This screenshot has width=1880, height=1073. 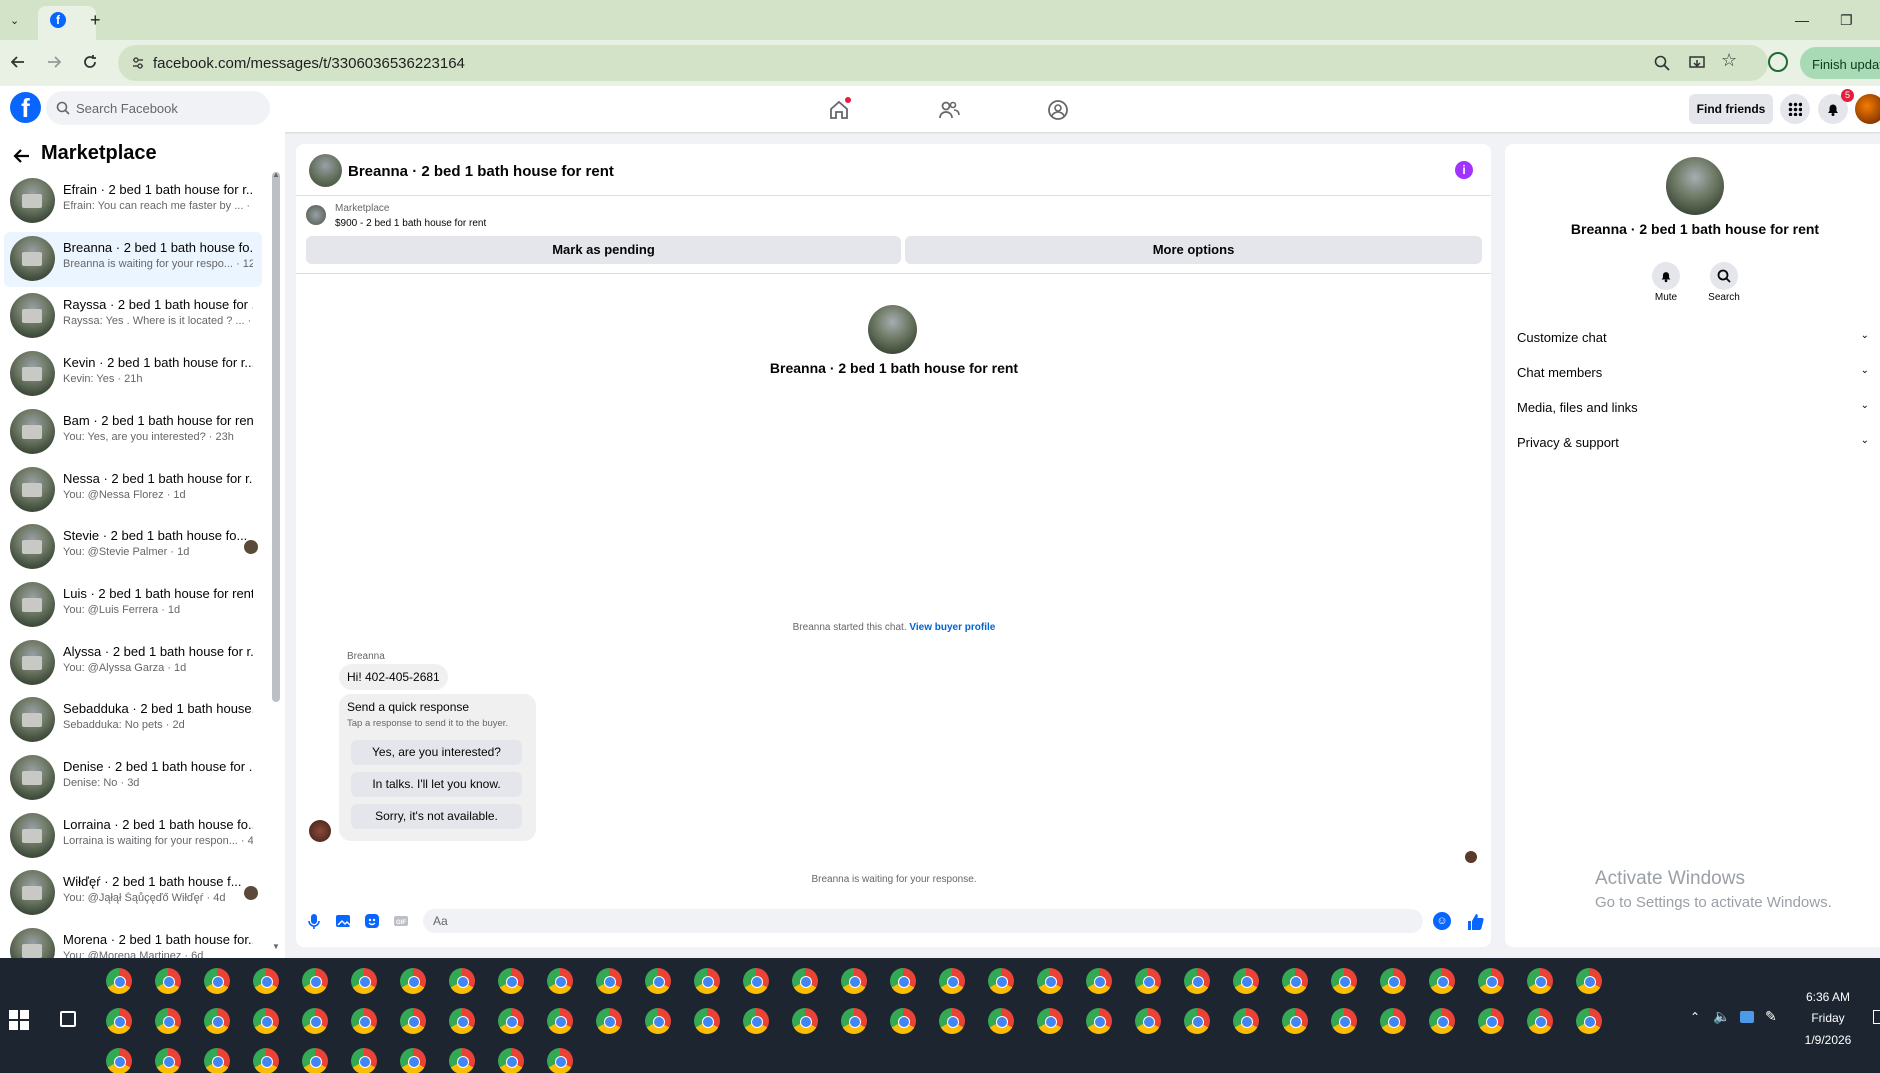 I want to click on sender-avatar, so click(x=320, y=831).